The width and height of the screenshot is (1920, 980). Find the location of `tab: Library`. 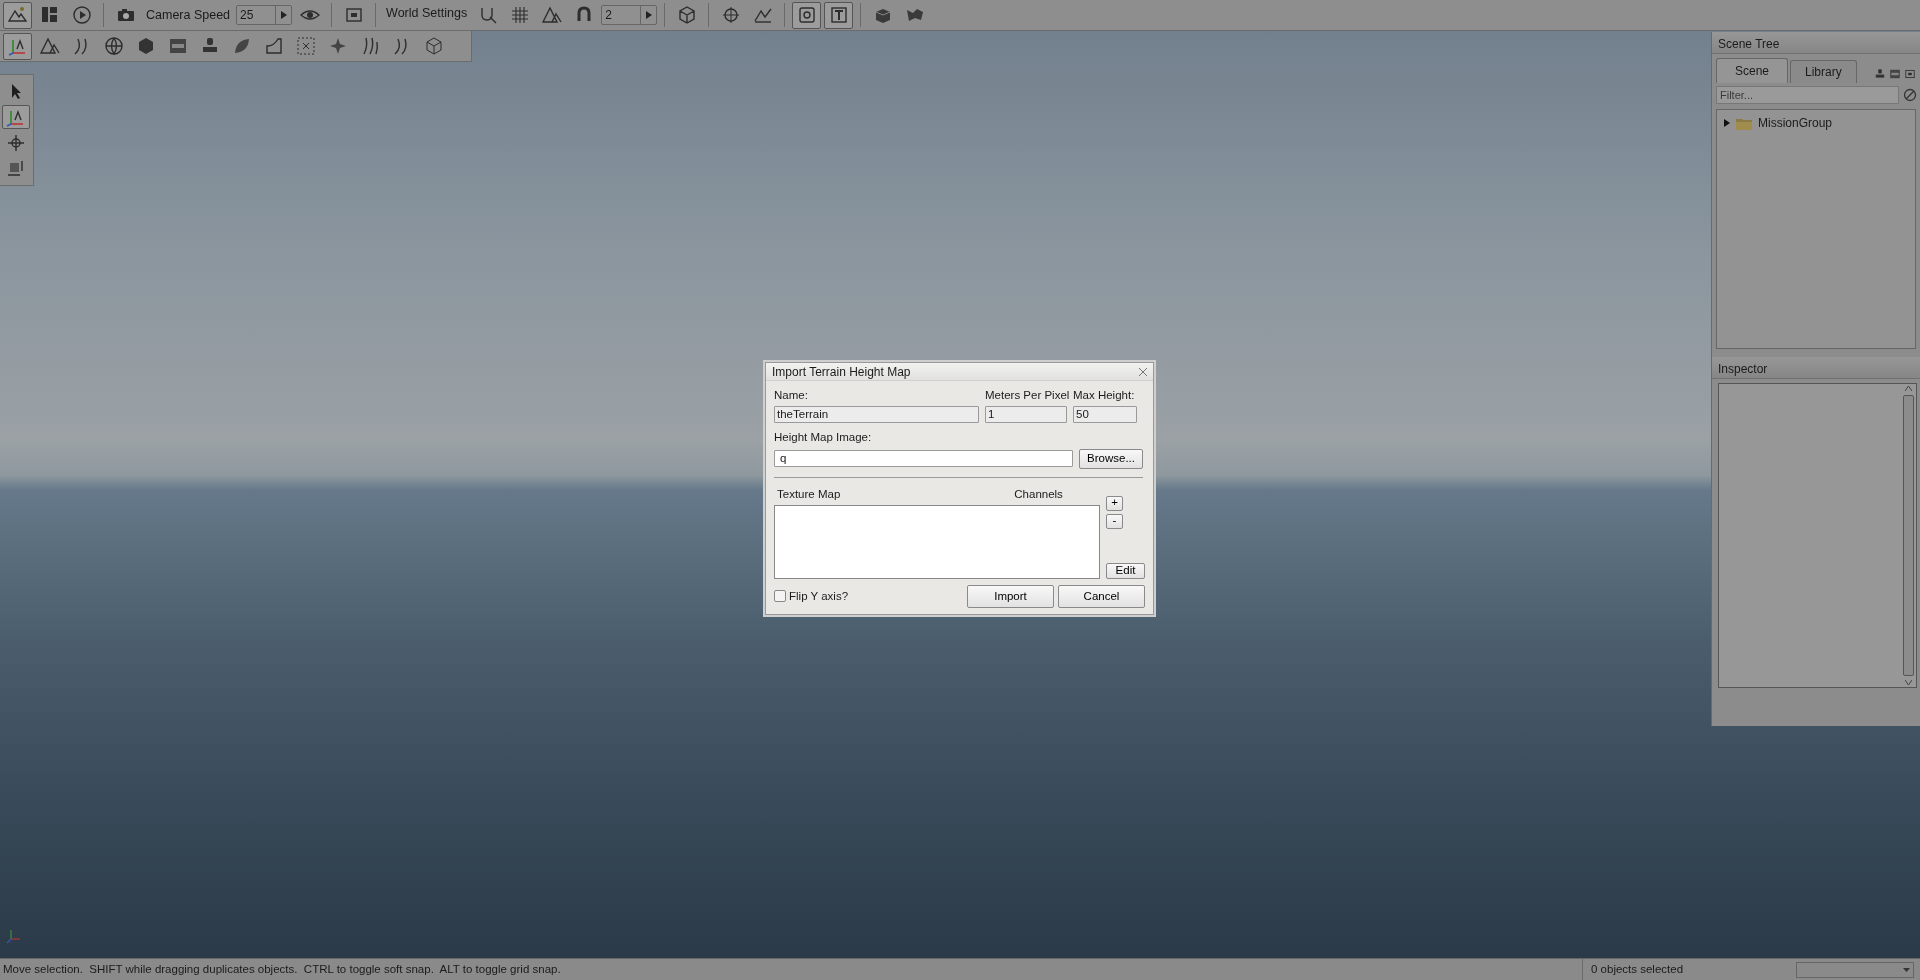

tab: Library is located at coordinates (1823, 71).